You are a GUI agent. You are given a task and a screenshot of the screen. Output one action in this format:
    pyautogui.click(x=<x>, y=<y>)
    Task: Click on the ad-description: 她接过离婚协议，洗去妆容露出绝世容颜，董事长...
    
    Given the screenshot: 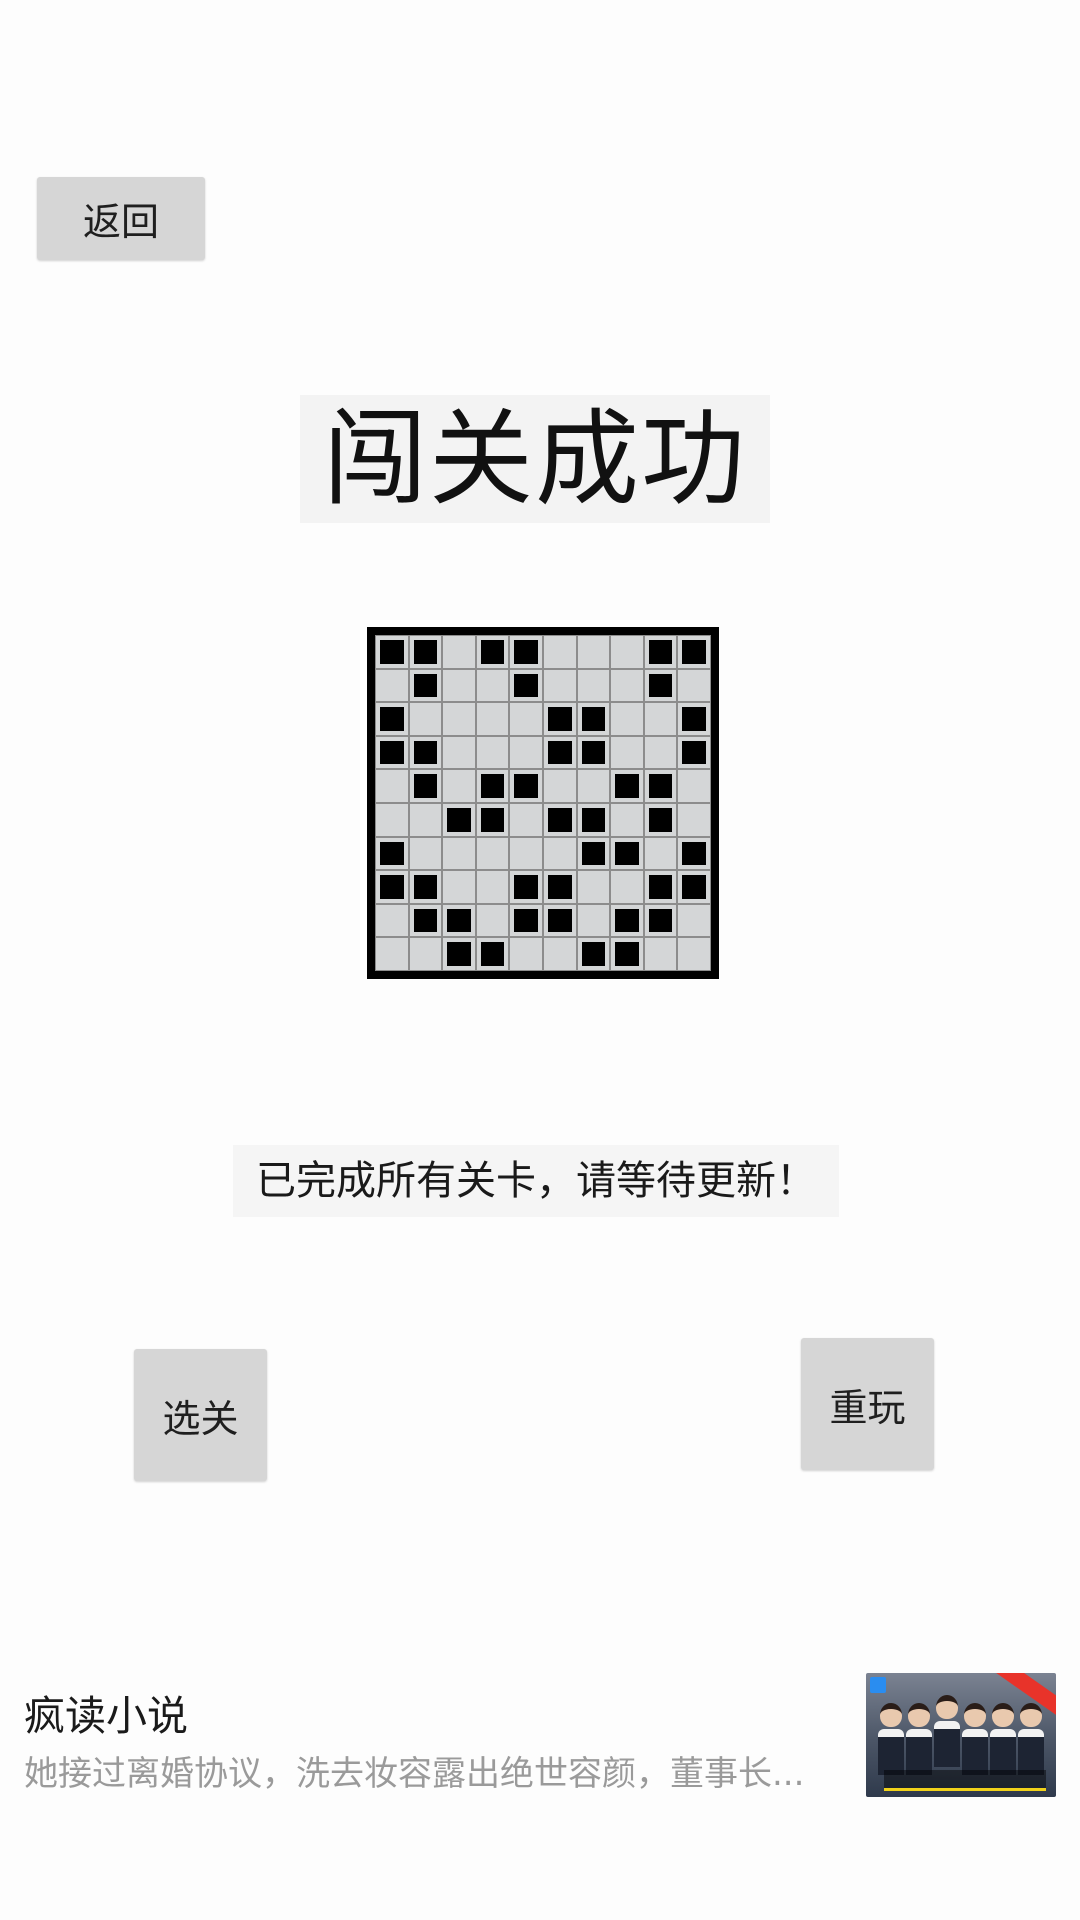 What is the action you would take?
    pyautogui.click(x=414, y=1774)
    